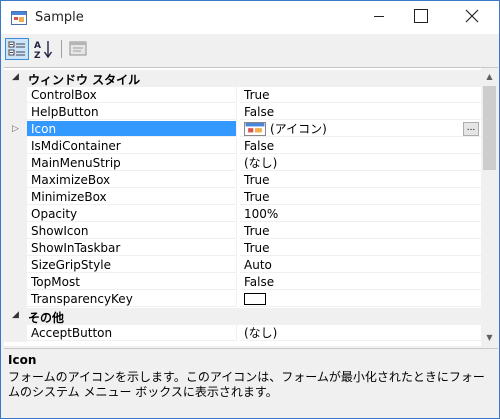  What do you see at coordinates (132, 163) in the screenshot?
I see `property-name: MainMenuStrip` at bounding box center [132, 163].